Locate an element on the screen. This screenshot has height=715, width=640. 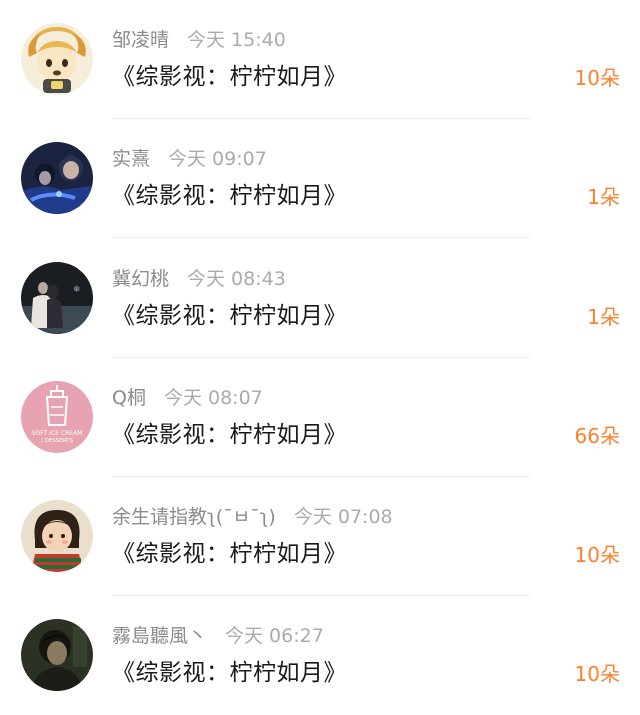
entry-time: 今天 07:08 is located at coordinates (343, 517).